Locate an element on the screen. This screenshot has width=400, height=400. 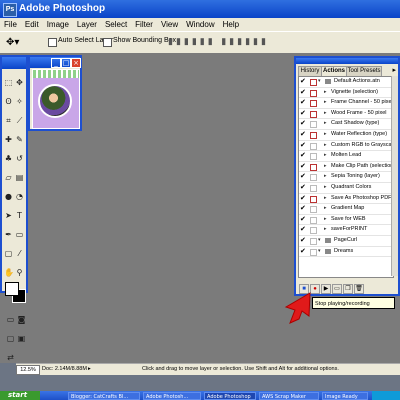
gradient-tool-icon: ▤ is located at coordinates (19, 177).